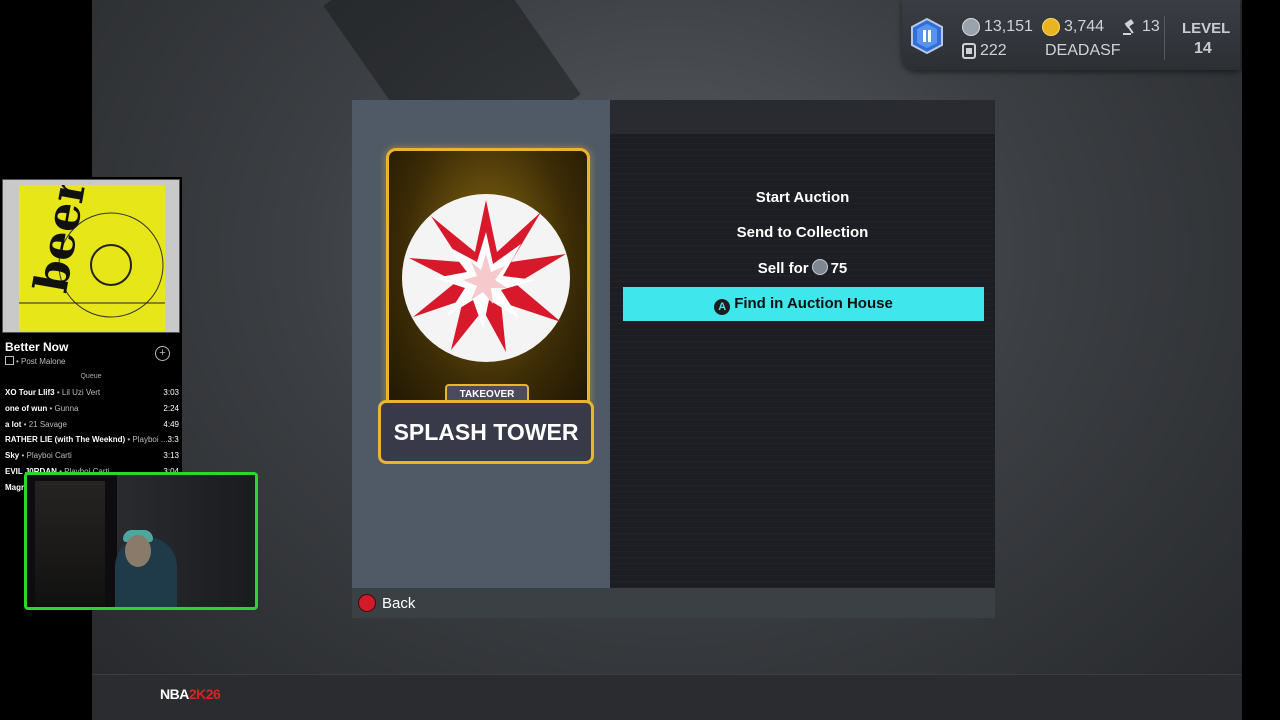 The image size is (1280, 720). What do you see at coordinates (1128, 27) in the screenshot?
I see `gavel-icon` at bounding box center [1128, 27].